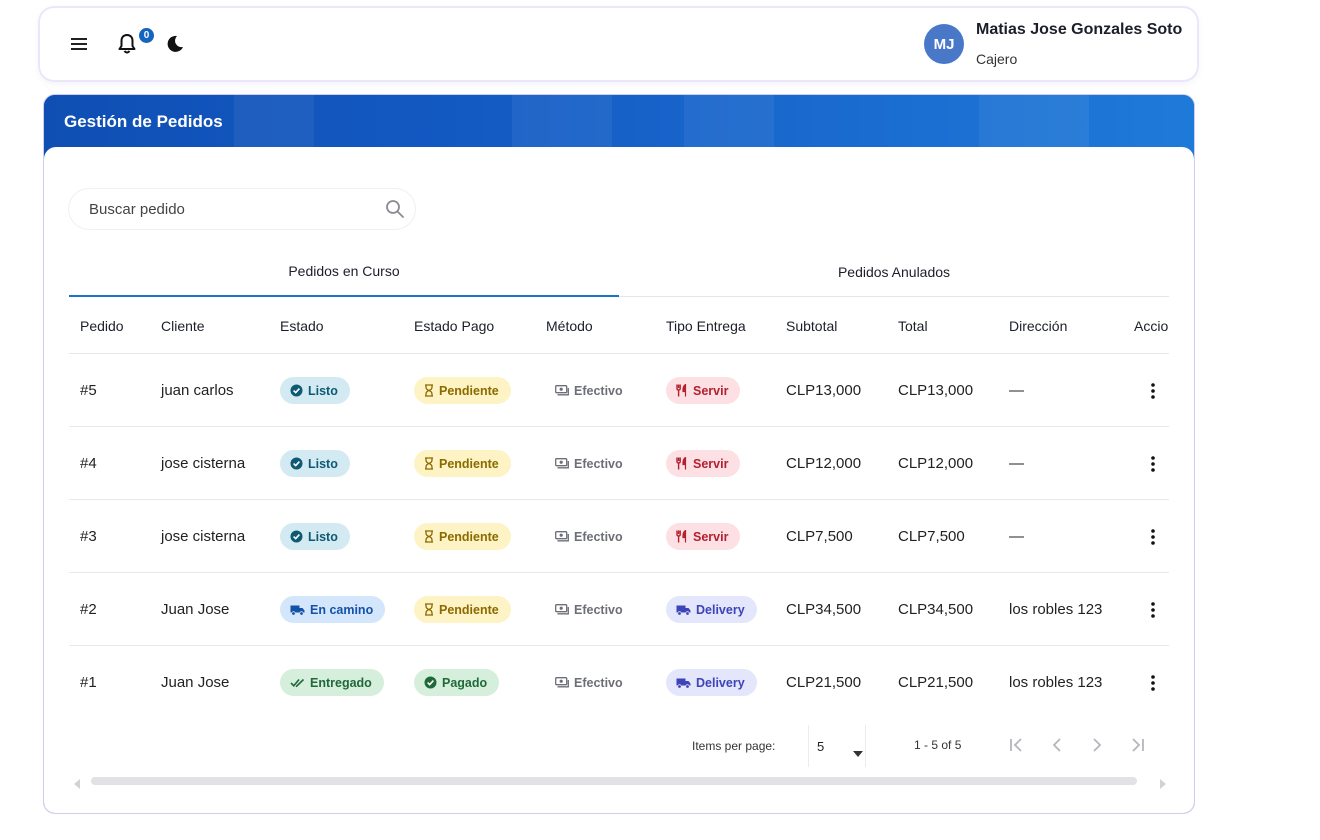  I want to click on utensils-icon, so click(682, 463).